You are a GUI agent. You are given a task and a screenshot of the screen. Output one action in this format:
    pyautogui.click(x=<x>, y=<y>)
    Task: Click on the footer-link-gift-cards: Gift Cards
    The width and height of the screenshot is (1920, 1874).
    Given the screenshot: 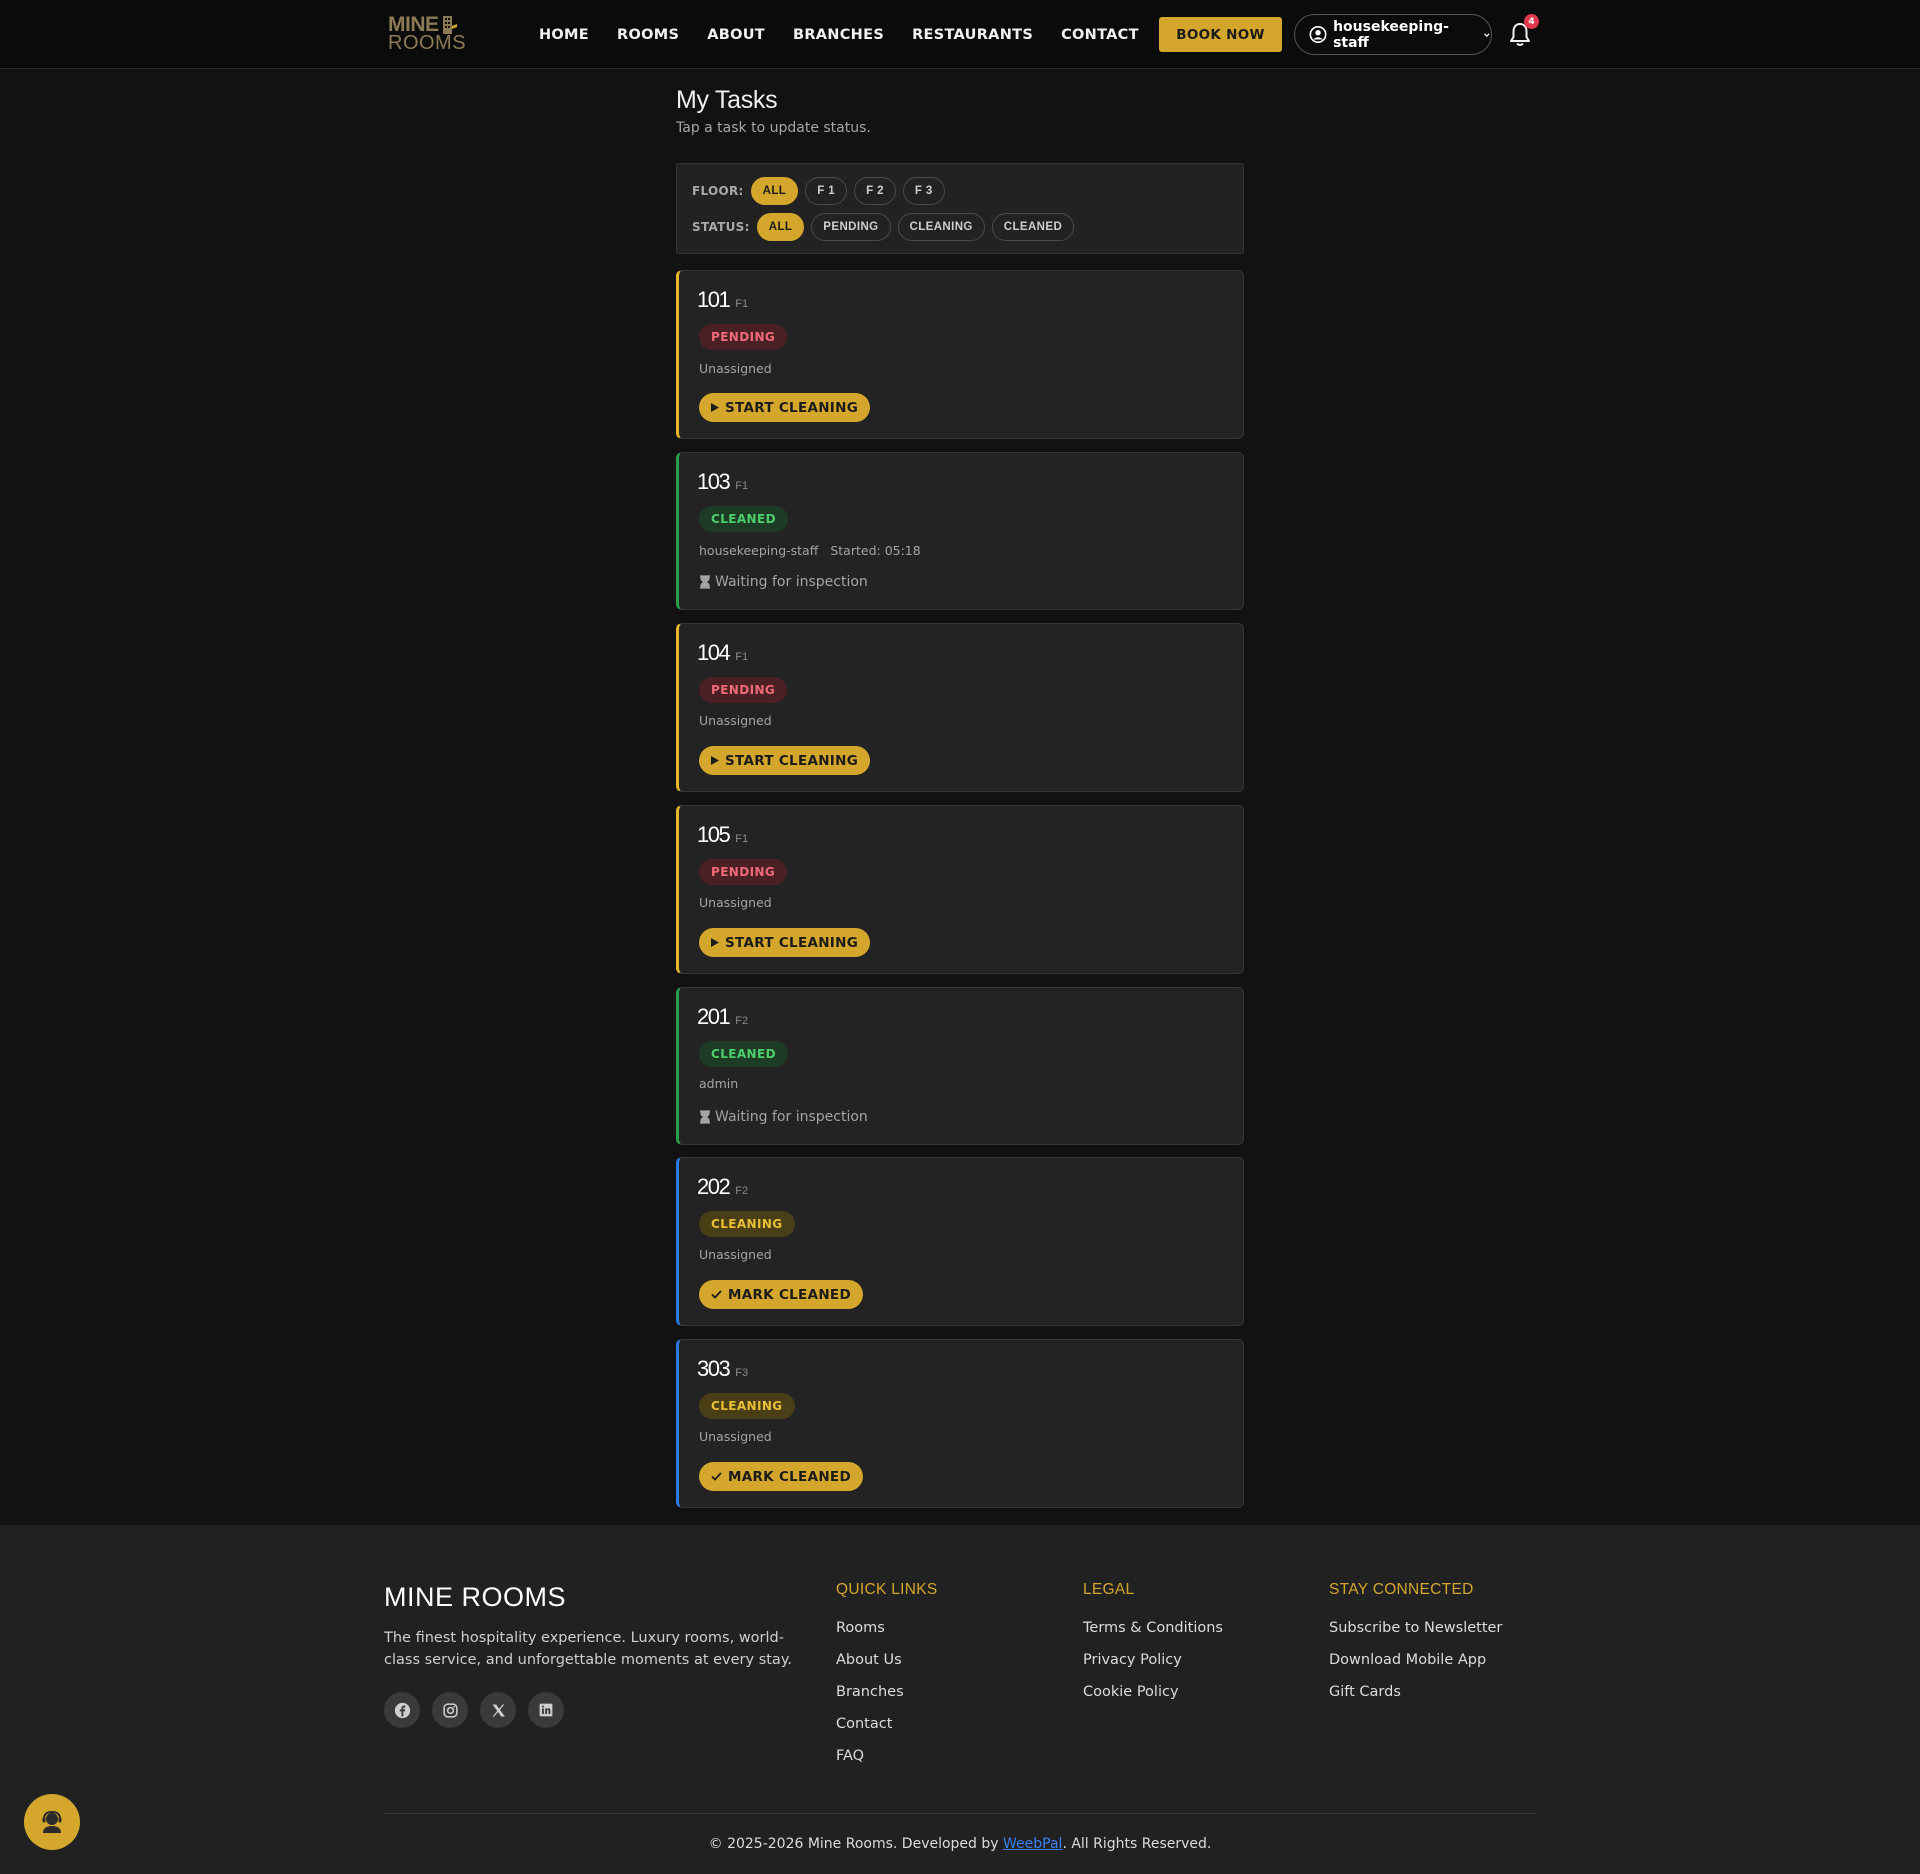 What is the action you would take?
    pyautogui.click(x=1415, y=1699)
    